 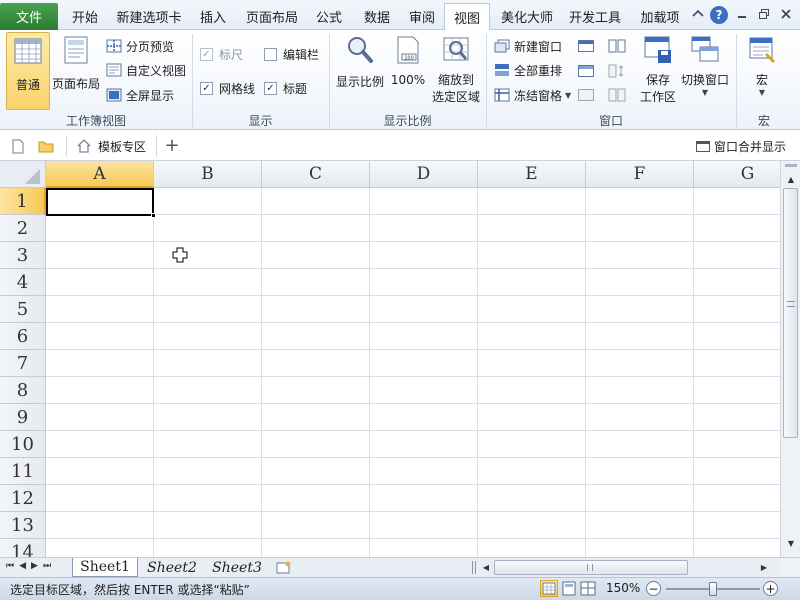 What do you see at coordinates (140, 95) in the screenshot?
I see `fullscreen-button: 全屏显示` at bounding box center [140, 95].